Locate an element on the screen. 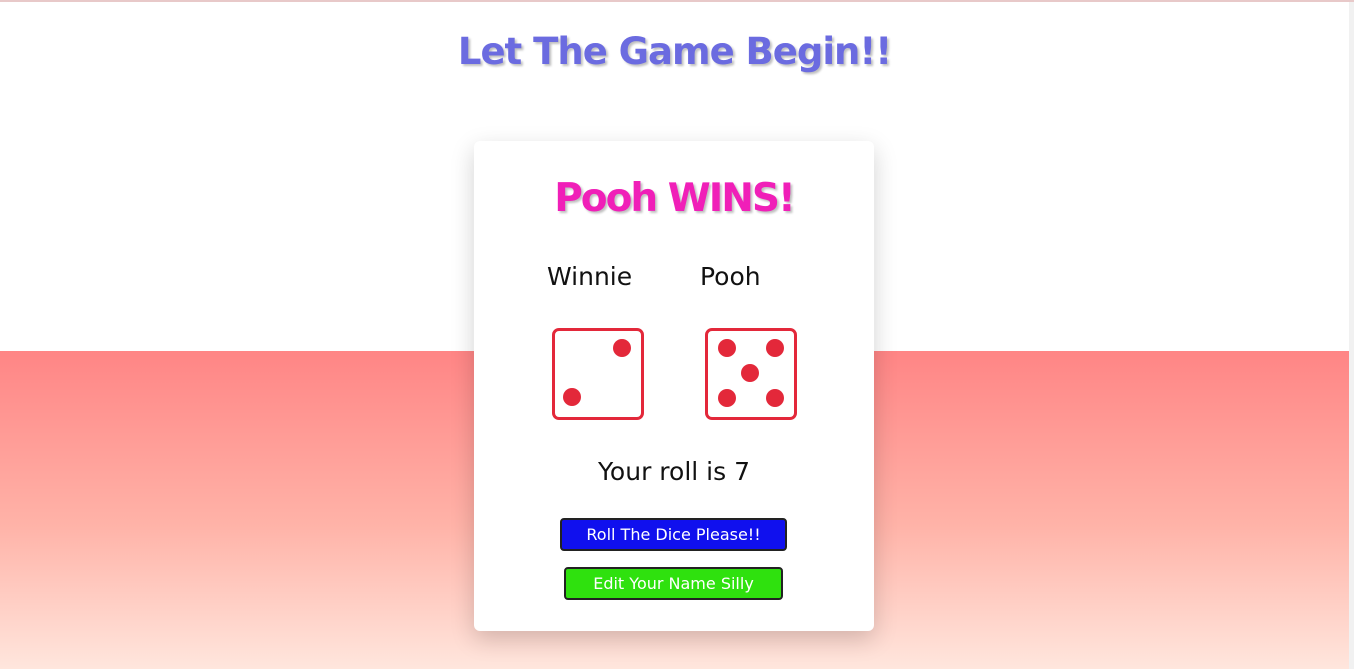 The height and width of the screenshot is (669, 1354). roll-dice-button: Roll The Dice Please!! is located at coordinates (673, 534).